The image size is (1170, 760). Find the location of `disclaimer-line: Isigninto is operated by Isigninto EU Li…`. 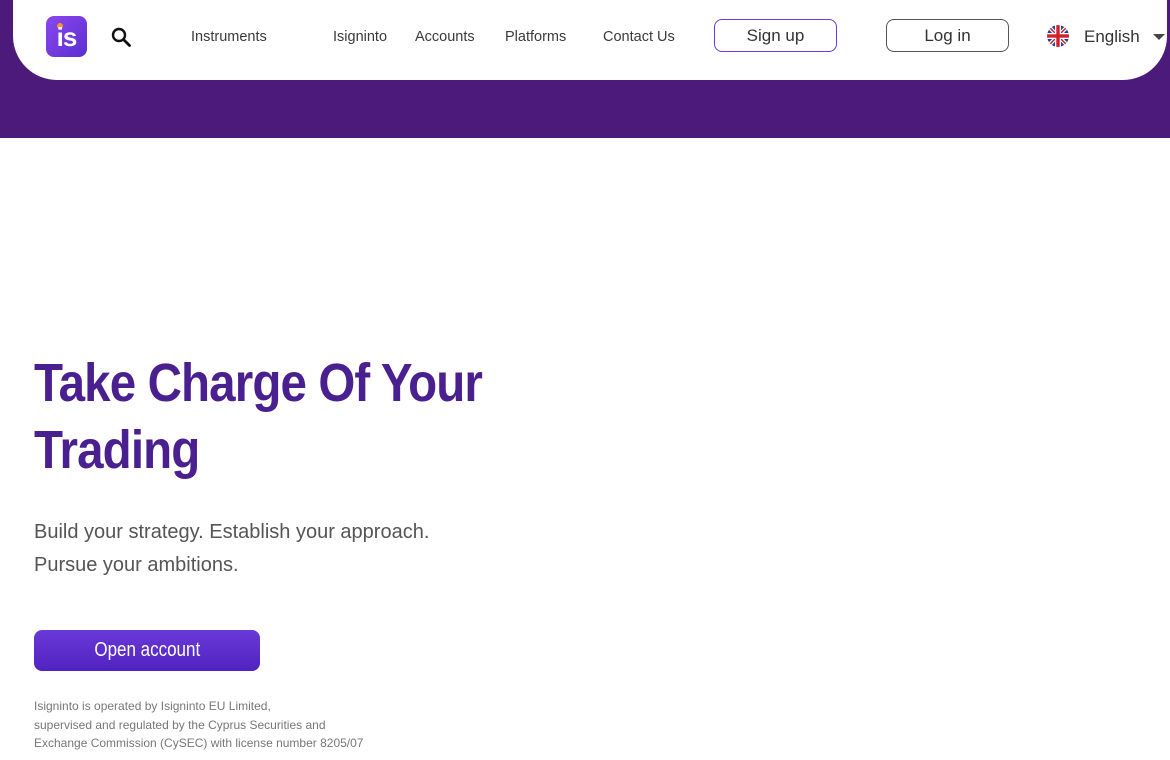

disclaimer-line: Isigninto is operated by Isigninto EU Li… is located at coordinates (152, 706).